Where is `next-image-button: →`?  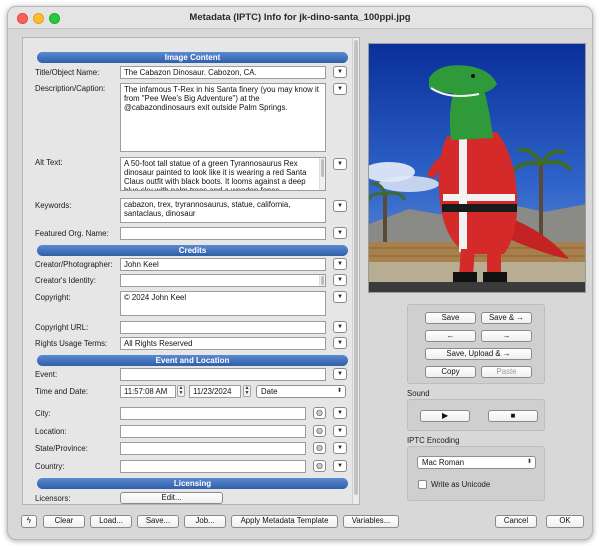
next-image-button: → is located at coordinates (506, 336).